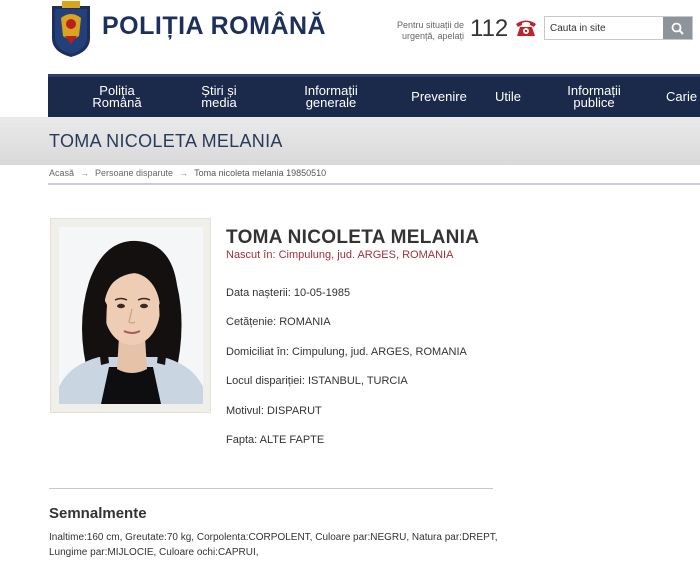 Image resolution: width=700 pixels, height=586 pixels. I want to click on person-photo-frame, so click(130, 315).